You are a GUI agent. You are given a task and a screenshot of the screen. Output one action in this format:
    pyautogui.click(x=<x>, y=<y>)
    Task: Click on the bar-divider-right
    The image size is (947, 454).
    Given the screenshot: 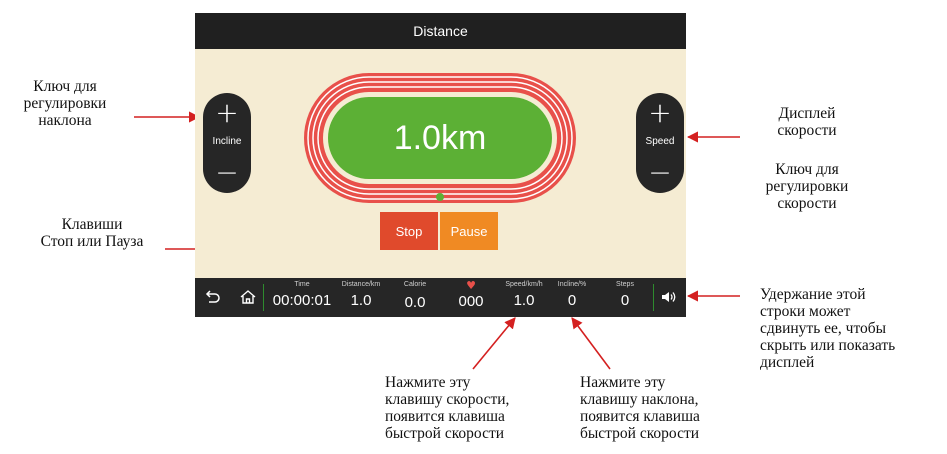 What is the action you would take?
    pyautogui.click(x=653, y=297)
    